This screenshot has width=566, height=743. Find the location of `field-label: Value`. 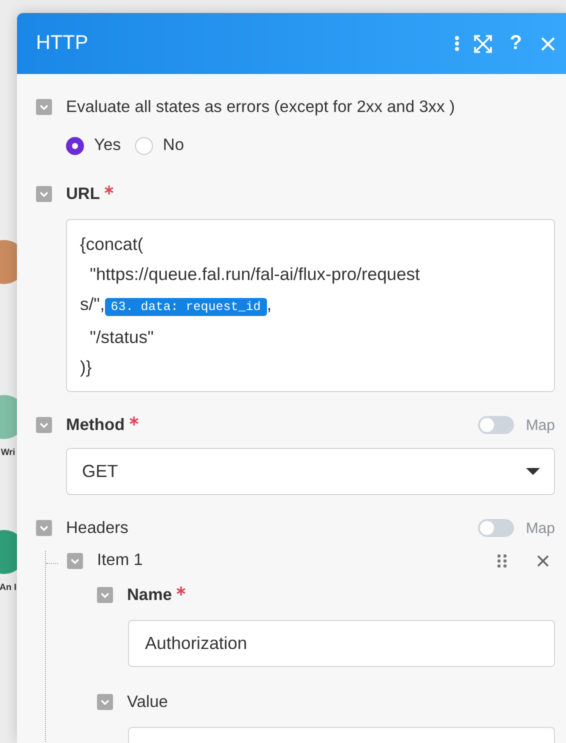

field-label: Value is located at coordinates (147, 702).